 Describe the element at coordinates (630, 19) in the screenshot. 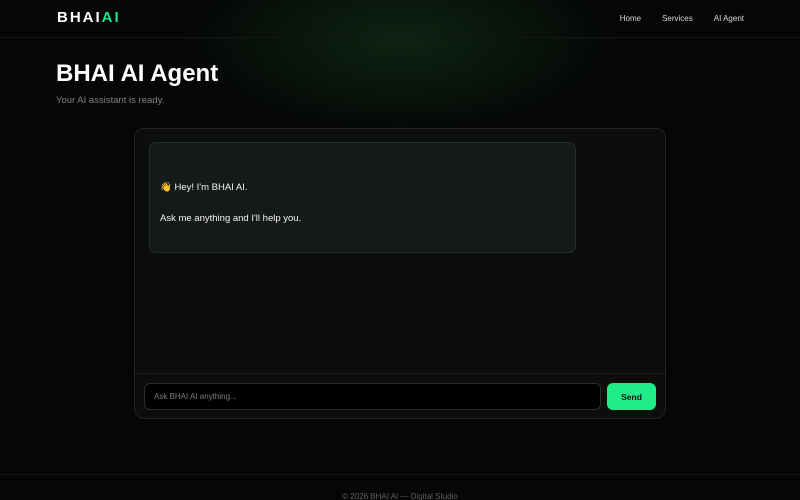

I see `nav-link-home: Home` at that location.